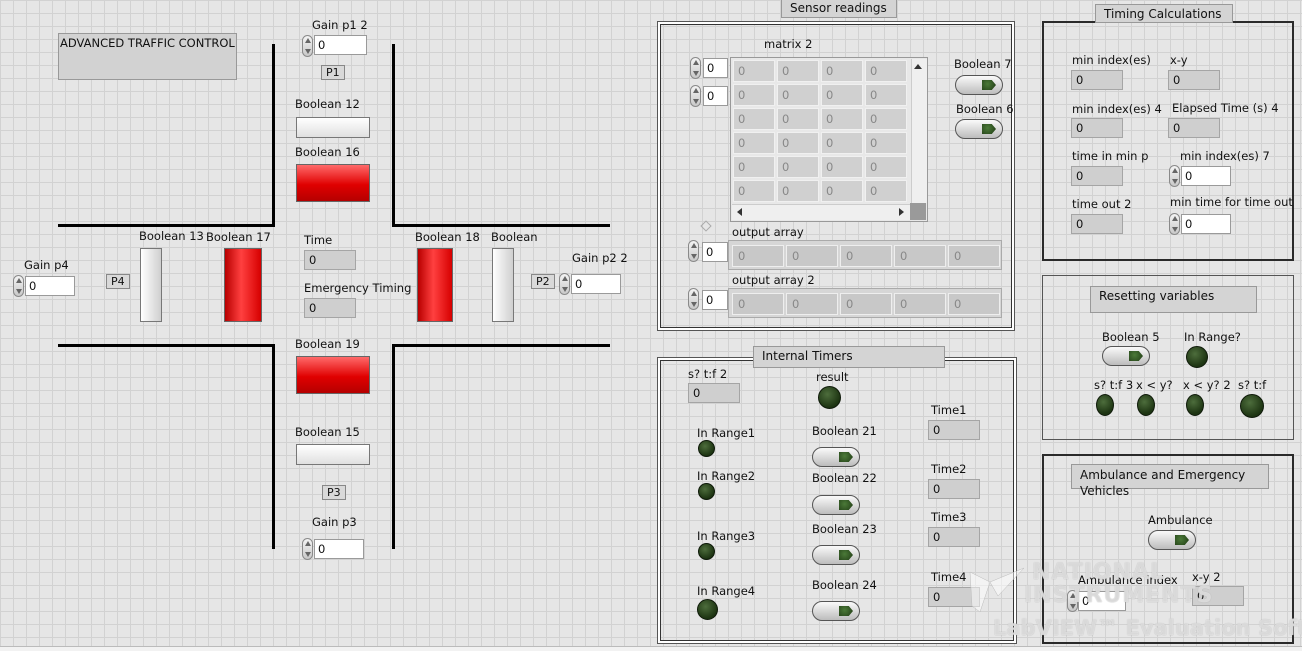 Image resolution: width=1302 pixels, height=651 pixels. What do you see at coordinates (1174, 224) in the screenshot?
I see `min-time-out-spinner` at bounding box center [1174, 224].